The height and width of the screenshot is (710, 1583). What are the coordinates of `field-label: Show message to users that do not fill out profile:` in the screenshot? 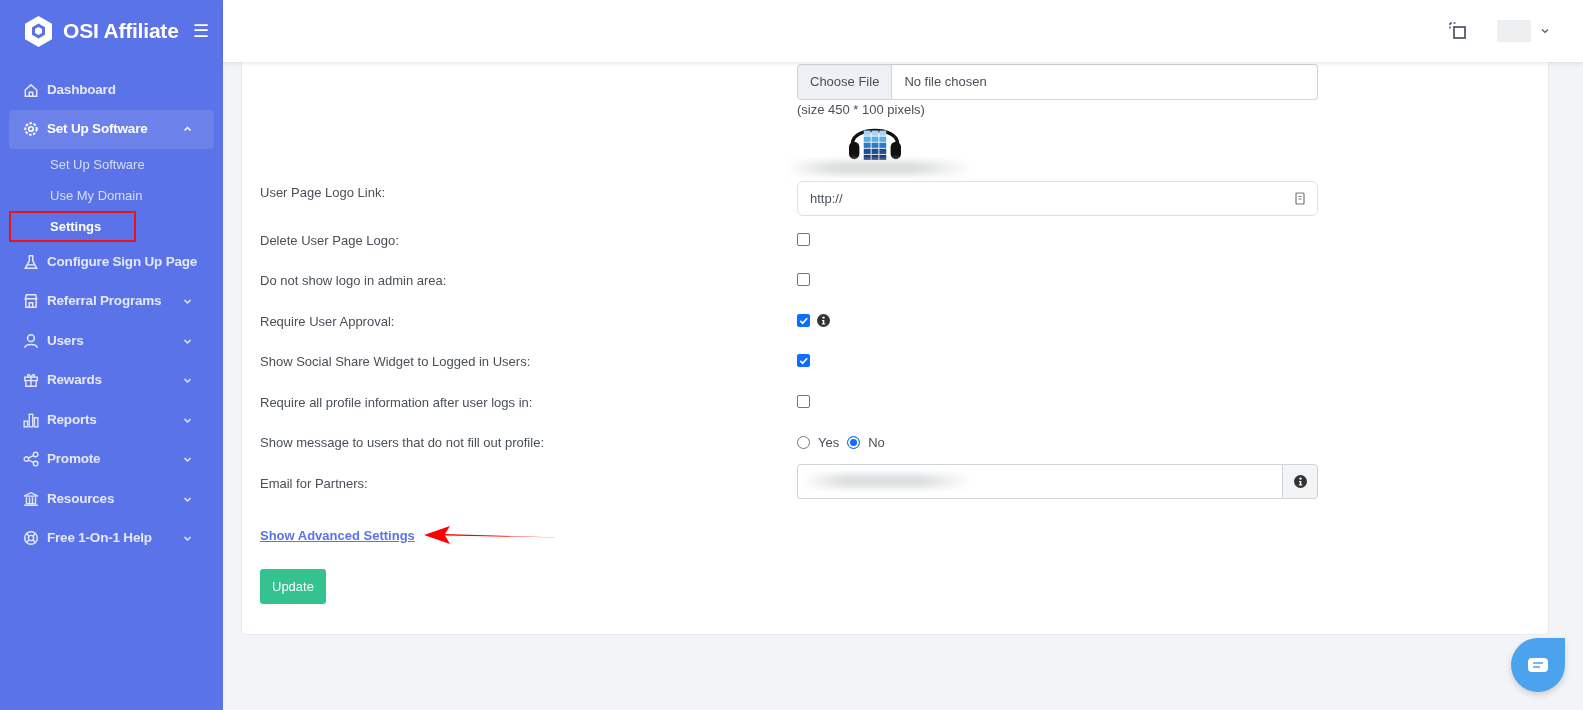 It's located at (402, 442).